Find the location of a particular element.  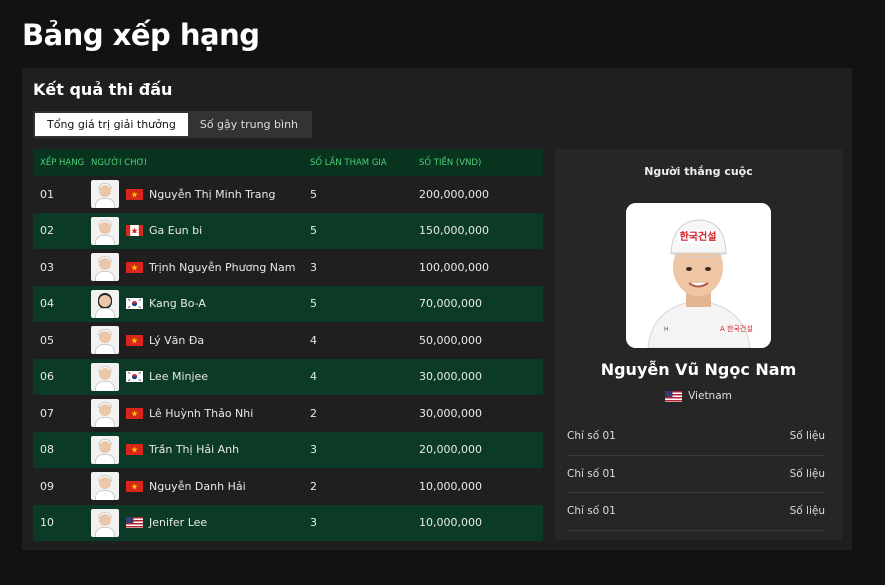

table-row: 02 Ga Eun bi 5 150,000,000 is located at coordinates (288, 230).